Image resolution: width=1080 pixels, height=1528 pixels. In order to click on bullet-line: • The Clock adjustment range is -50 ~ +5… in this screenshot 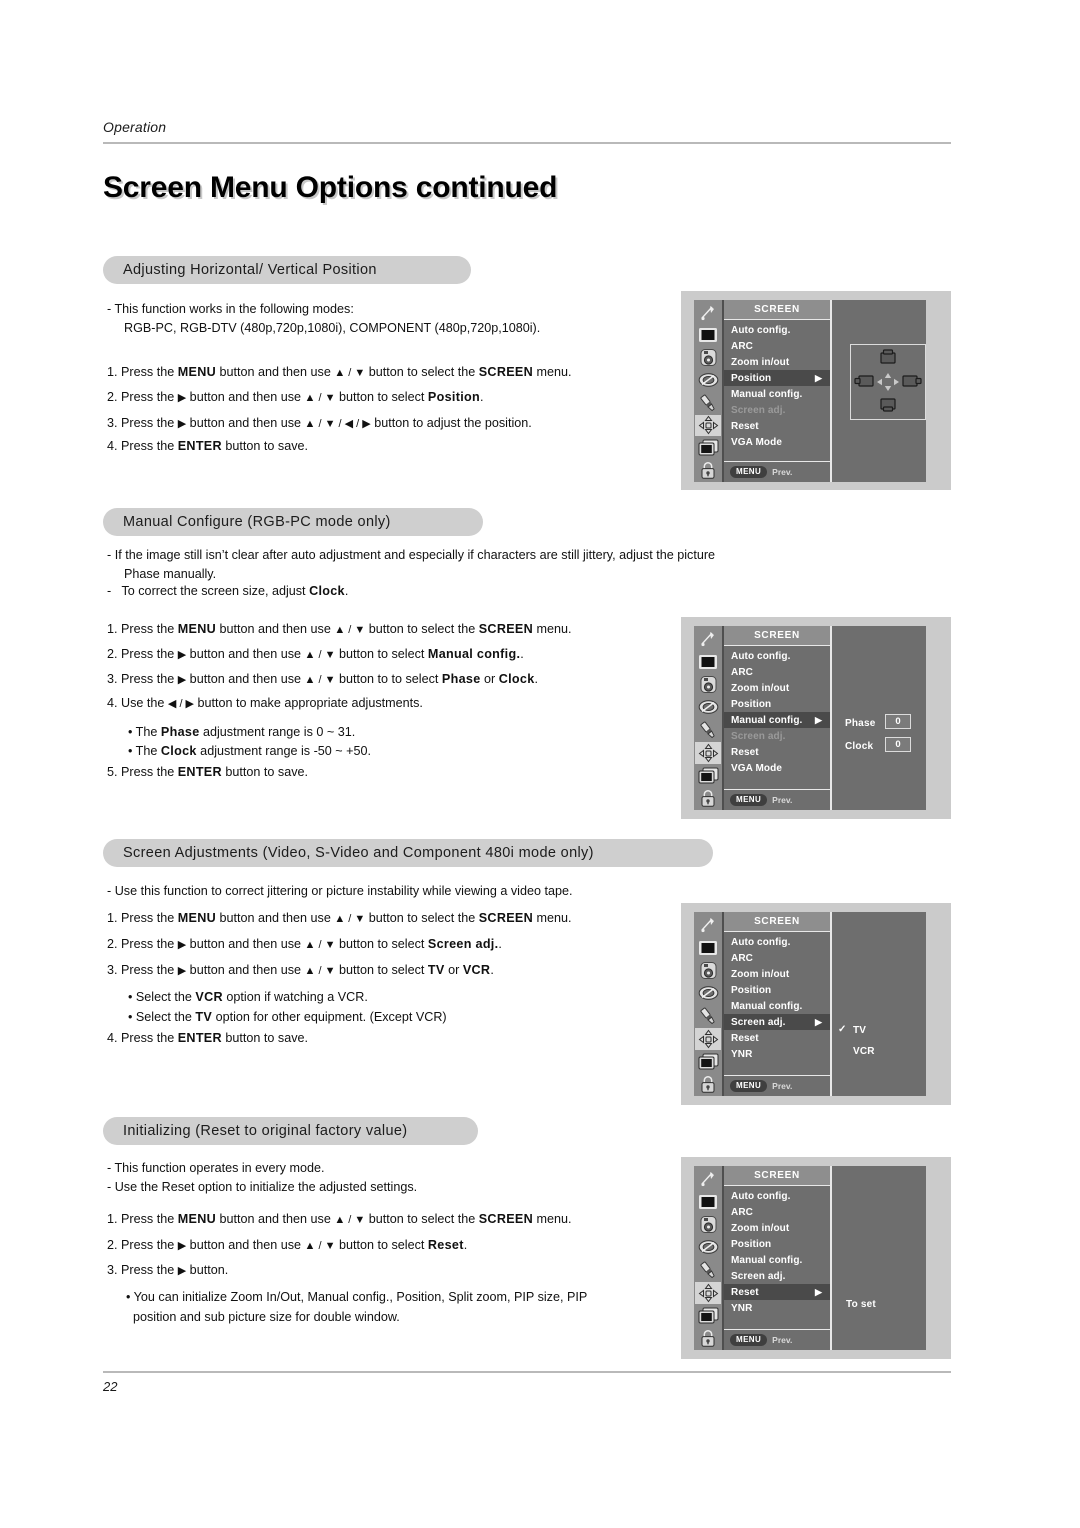, I will do `click(250, 751)`.